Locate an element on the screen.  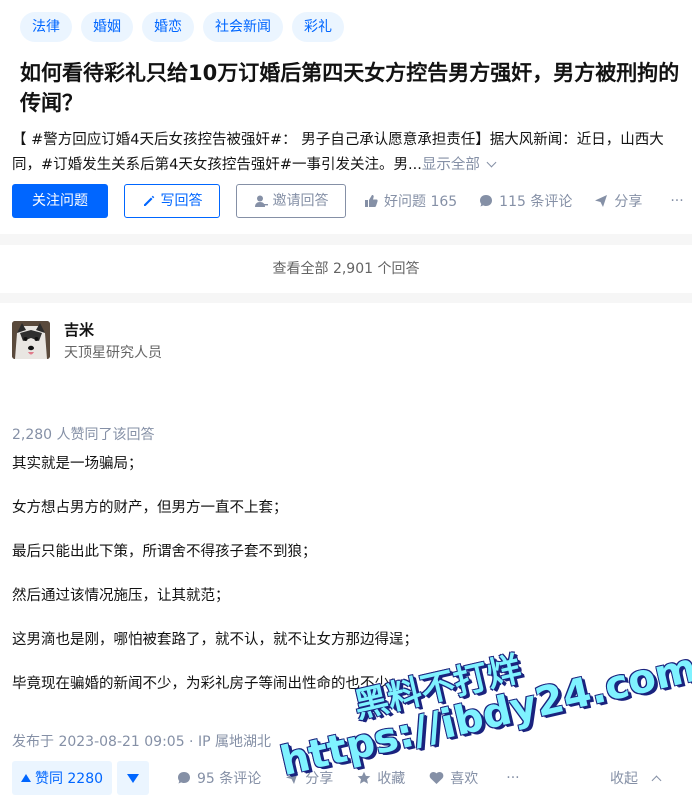
pencil-icon is located at coordinates (148, 200).